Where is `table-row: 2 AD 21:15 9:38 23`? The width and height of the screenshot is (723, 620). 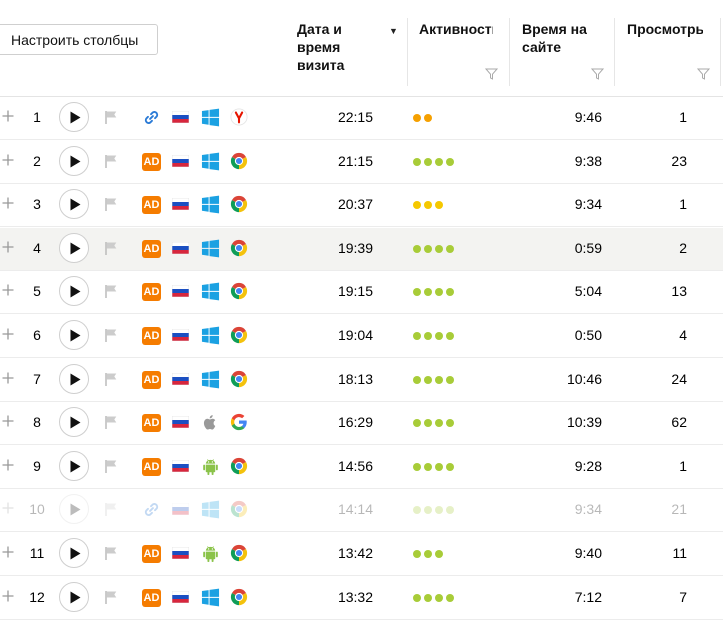
table-row: 2 AD 21:15 9:38 23 is located at coordinates (361, 162).